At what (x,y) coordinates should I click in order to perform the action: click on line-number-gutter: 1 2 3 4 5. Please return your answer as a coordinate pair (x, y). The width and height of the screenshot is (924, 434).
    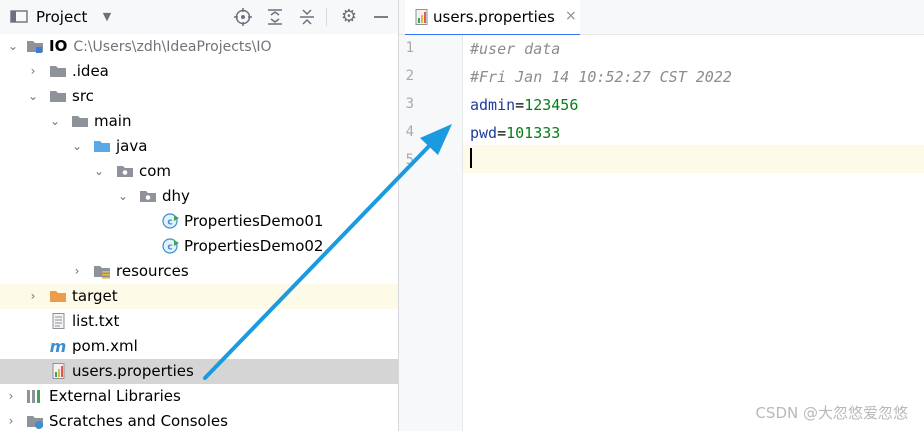
    Looking at the image, I should click on (431, 233).